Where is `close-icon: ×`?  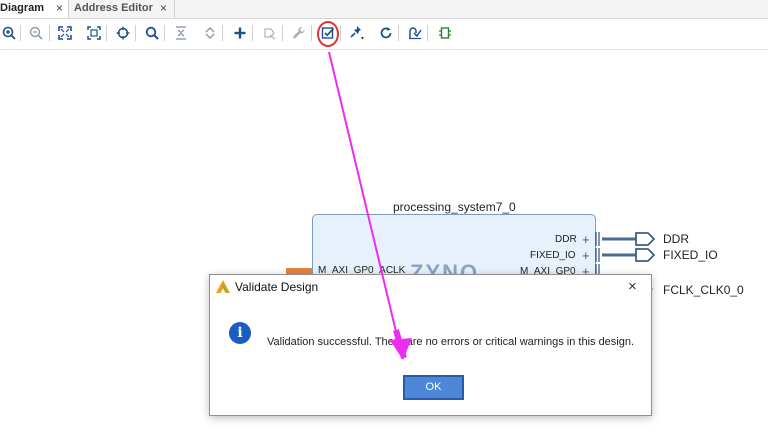
close-icon: × is located at coordinates (632, 286).